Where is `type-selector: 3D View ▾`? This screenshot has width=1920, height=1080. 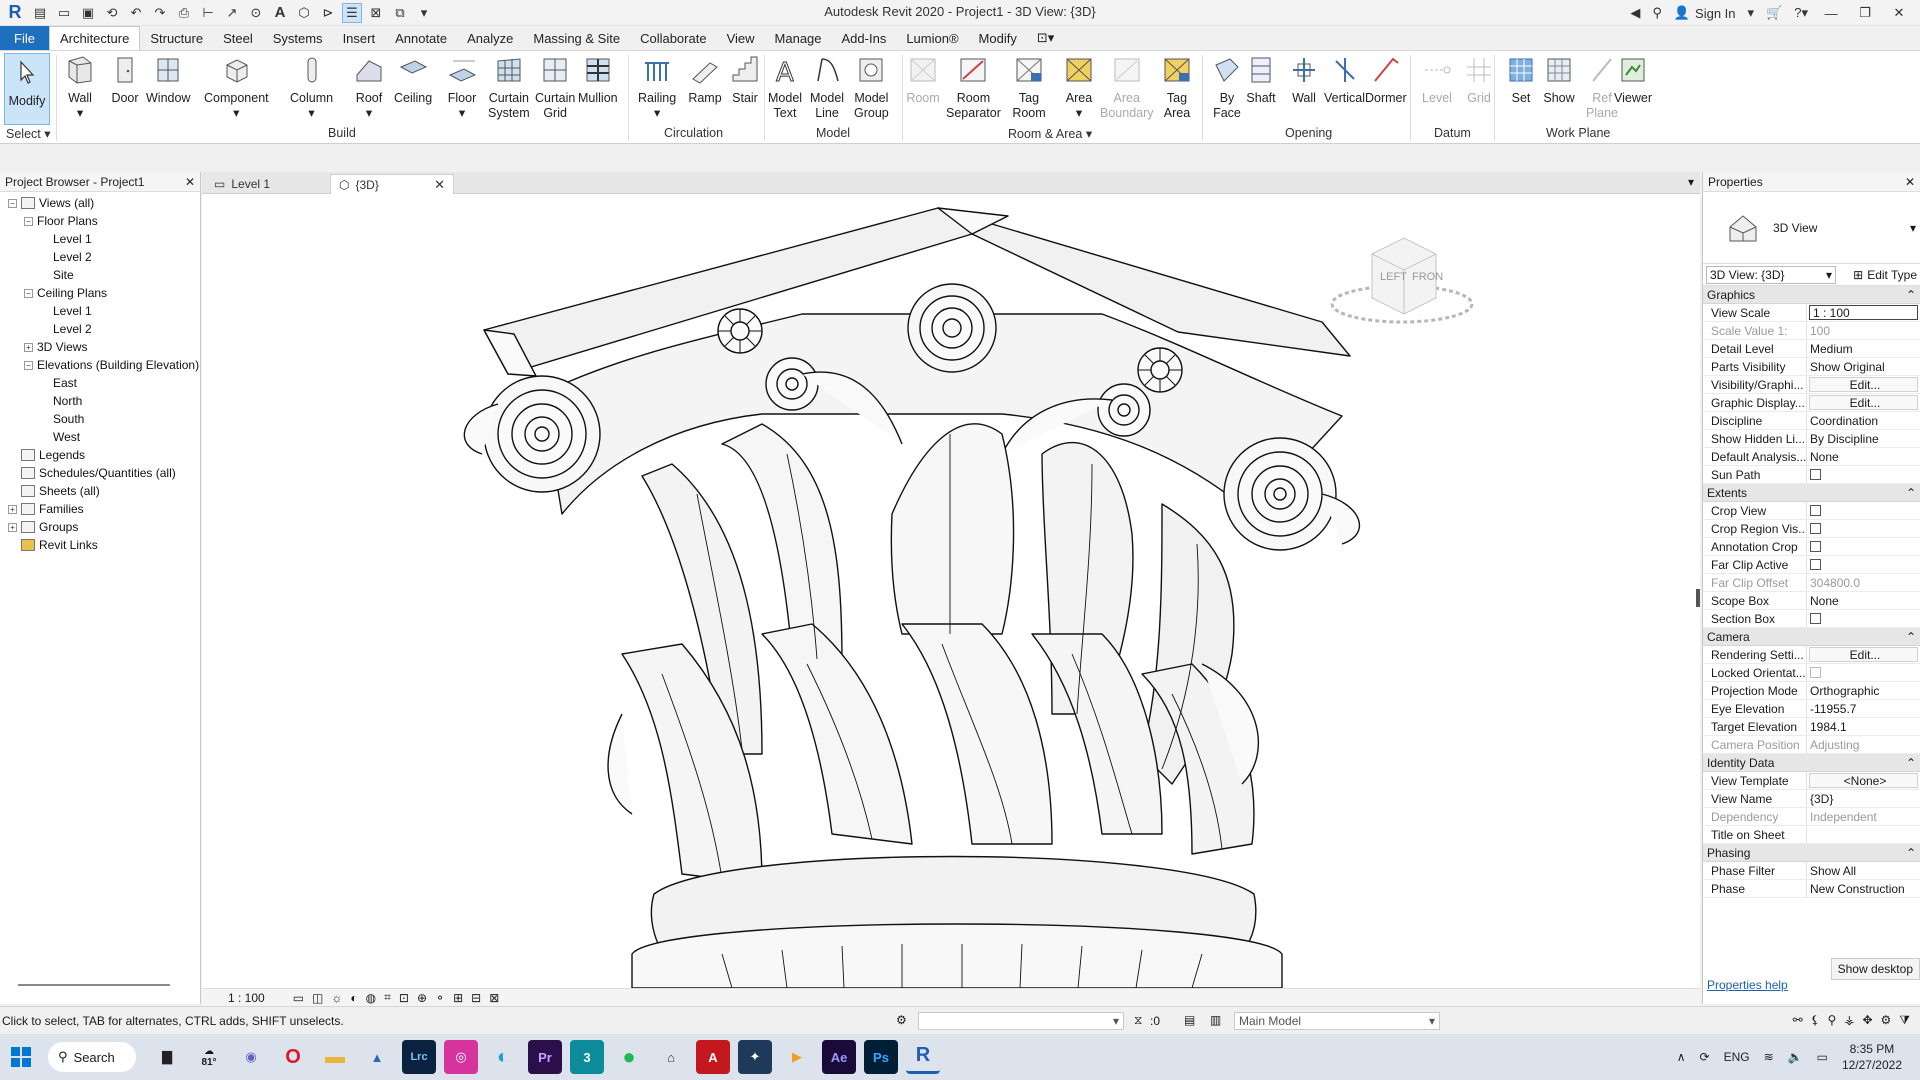
type-selector: 3D View ▾ is located at coordinates (1811, 228).